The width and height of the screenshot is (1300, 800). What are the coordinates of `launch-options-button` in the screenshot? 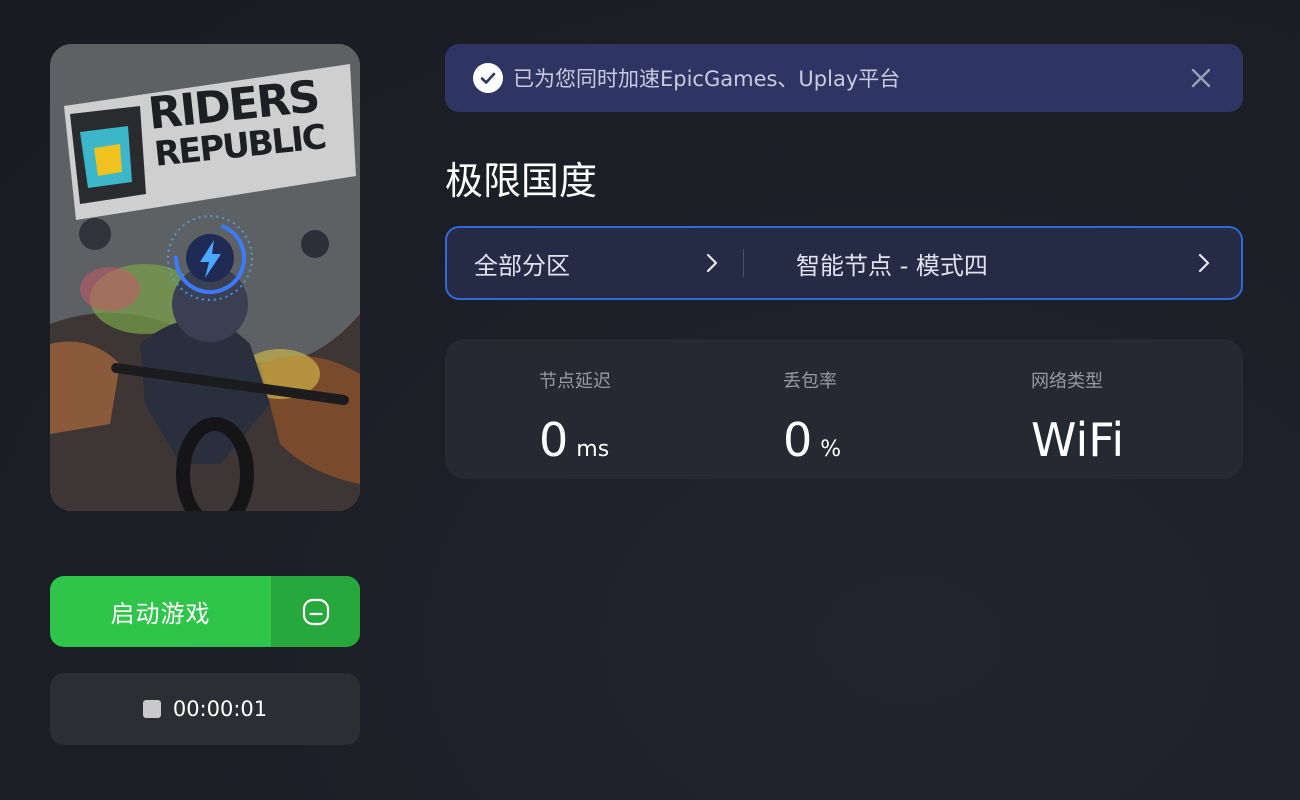 It's located at (315, 611).